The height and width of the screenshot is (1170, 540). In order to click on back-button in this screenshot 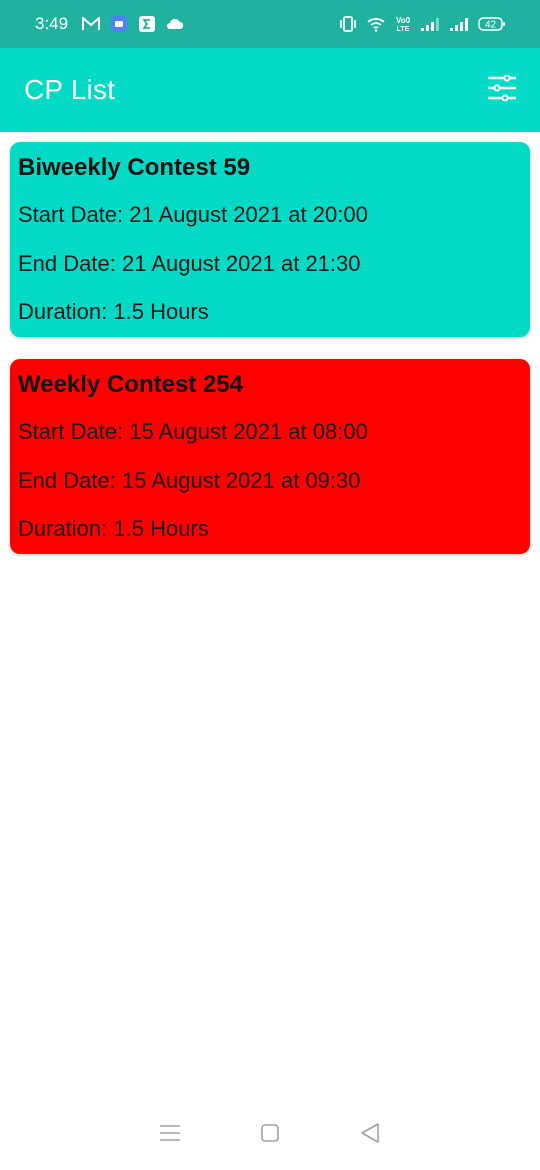, I will do `click(370, 1135)`.